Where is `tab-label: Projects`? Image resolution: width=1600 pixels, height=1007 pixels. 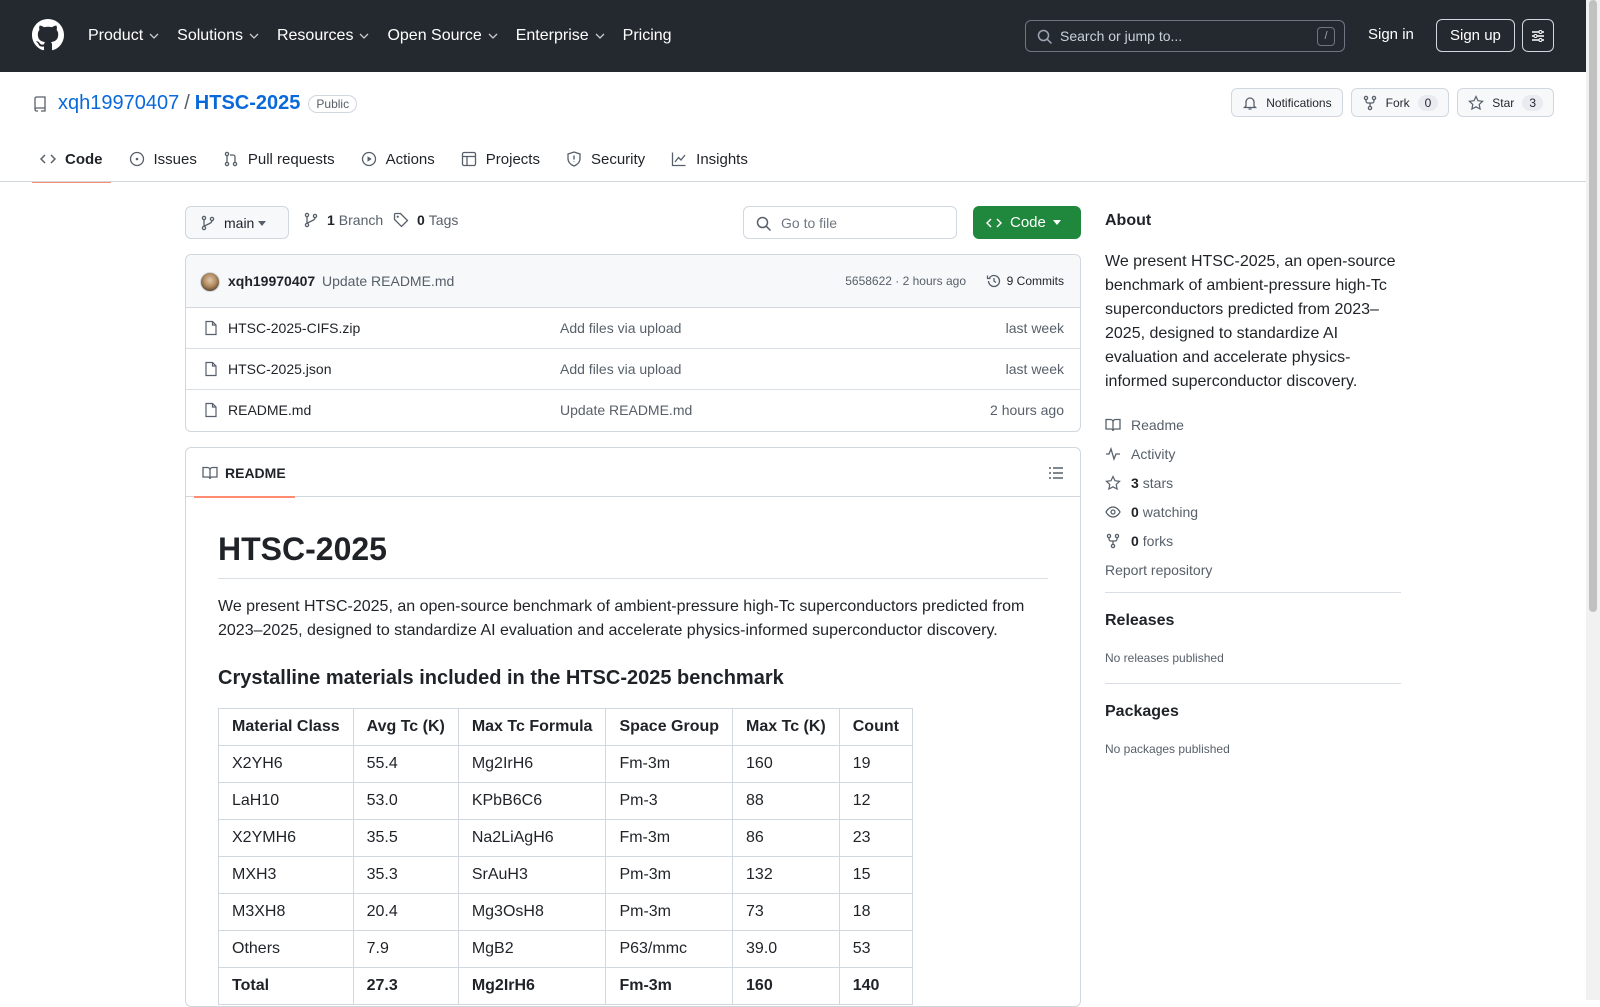
tab-label: Projects is located at coordinates (512, 159).